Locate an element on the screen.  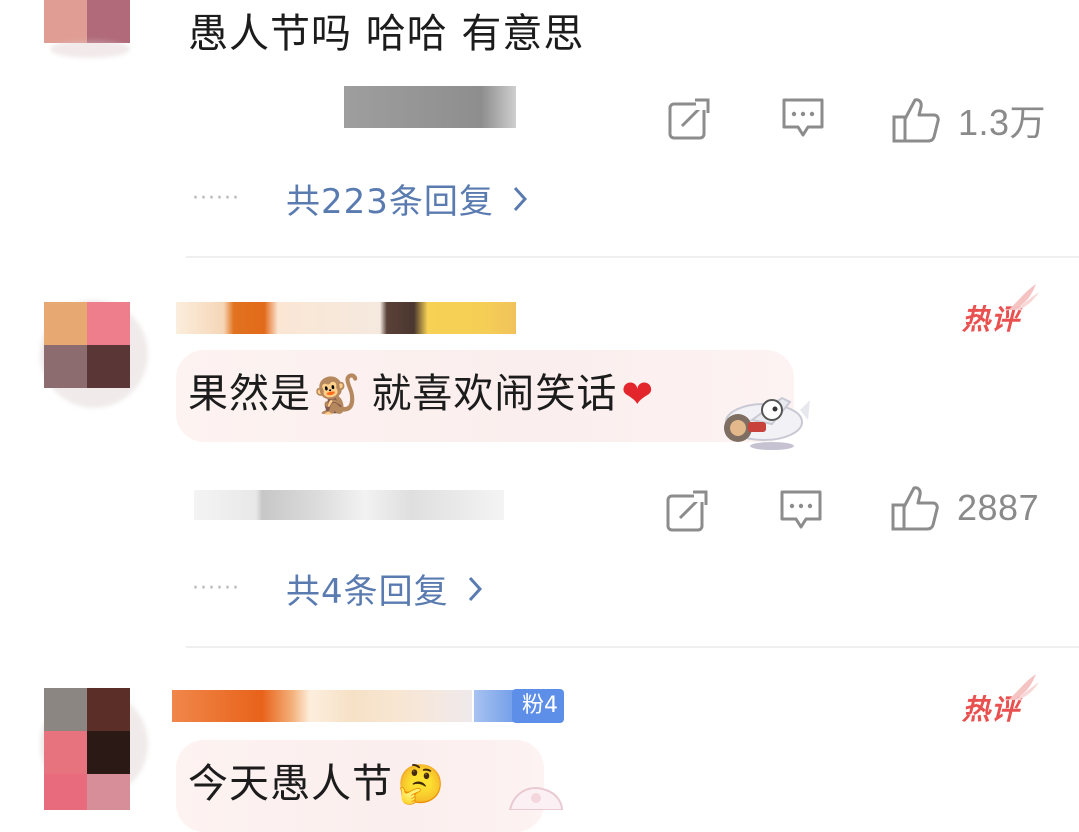
reply-count-label: 共4条回复 is located at coordinates (367, 592).